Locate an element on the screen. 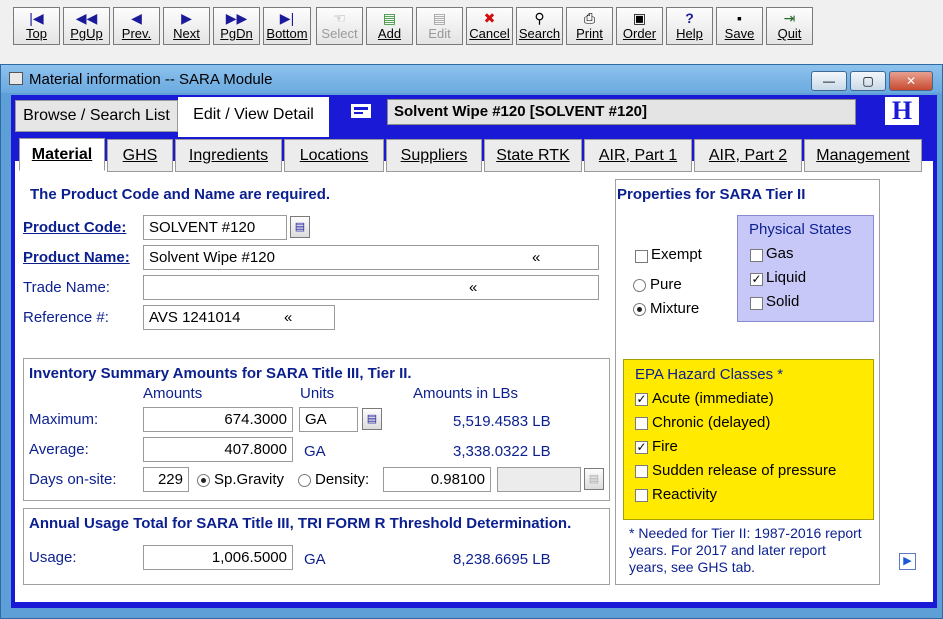  acute-check-icon: ✓ is located at coordinates (641, 399).